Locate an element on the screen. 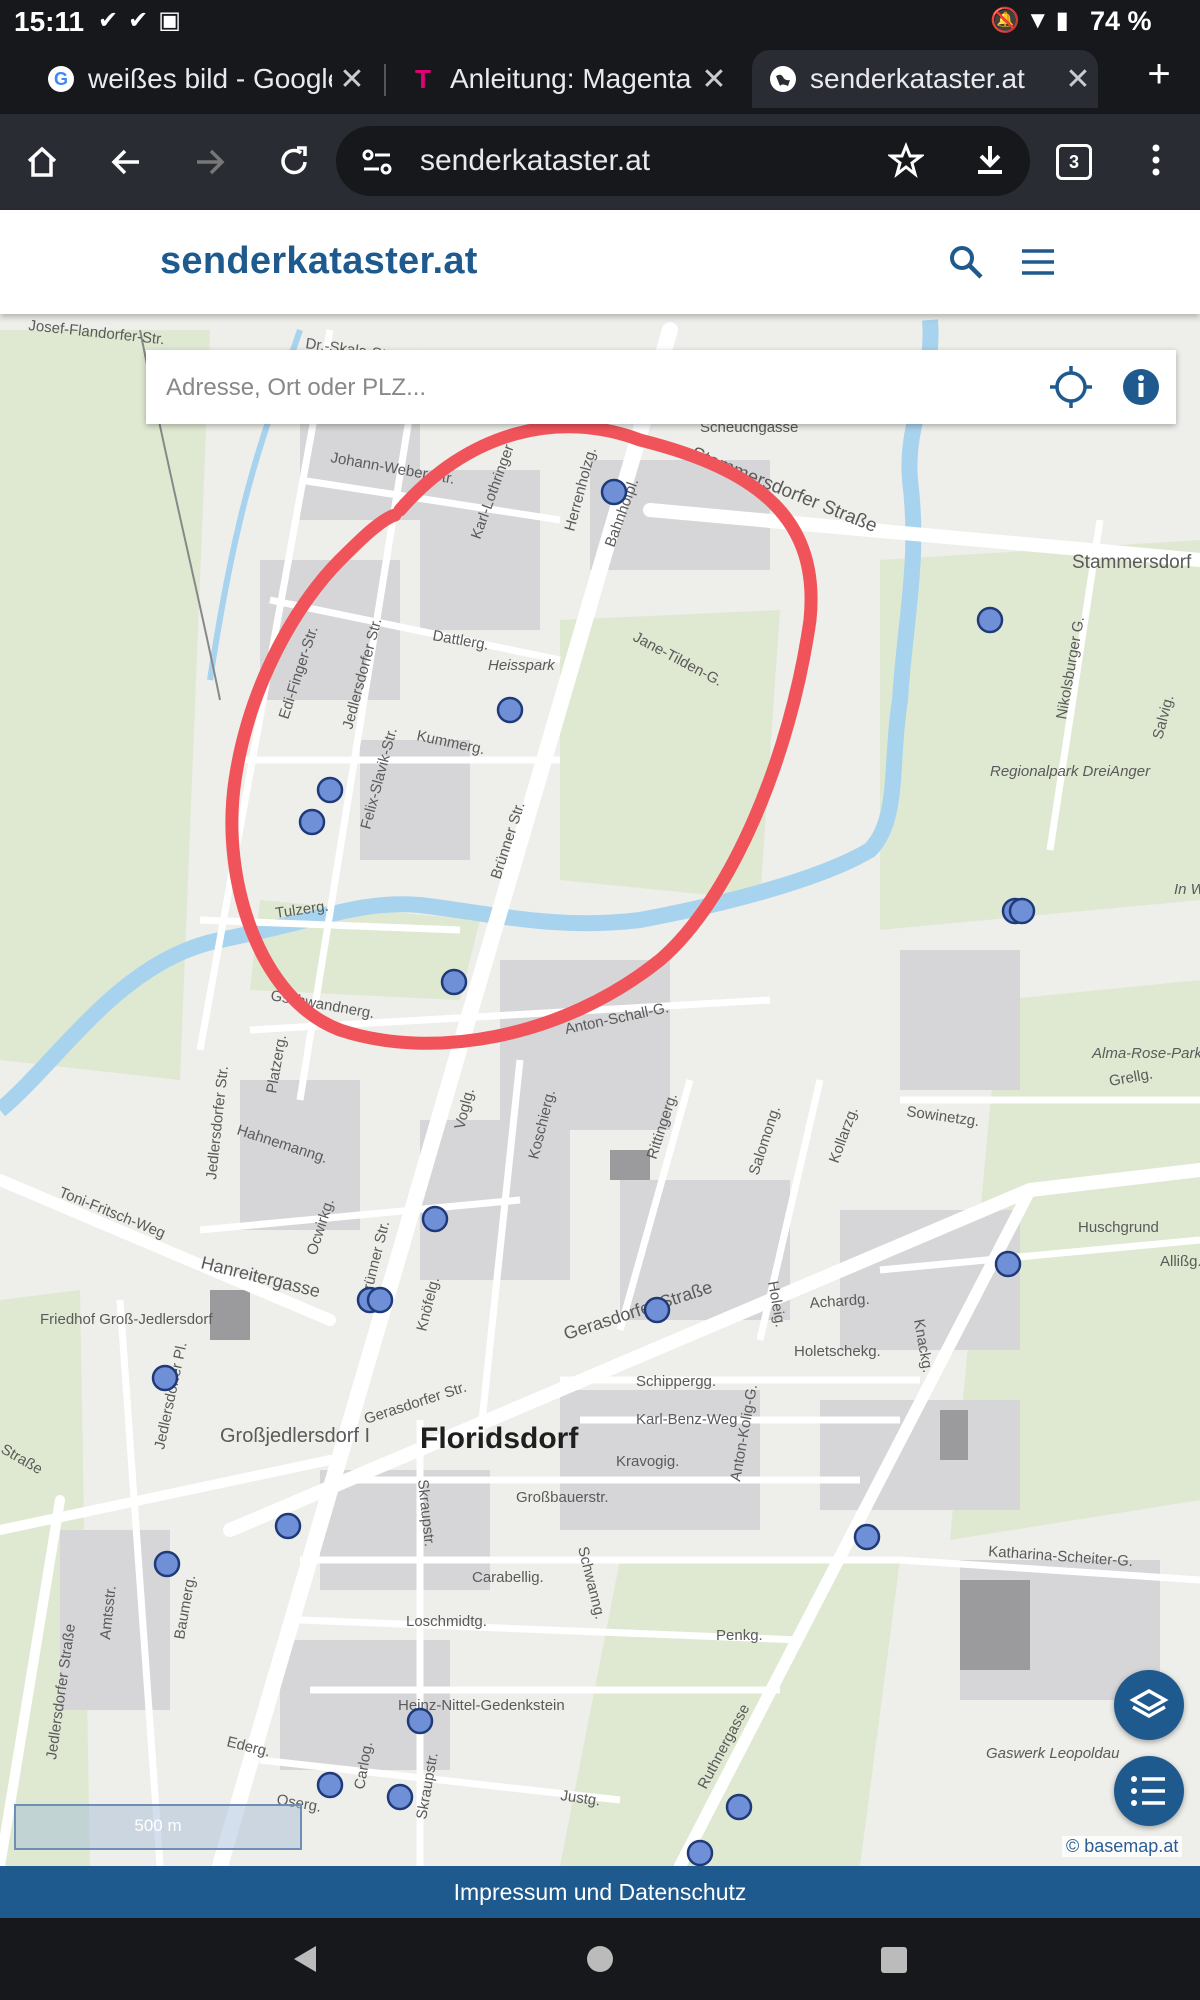 Image resolution: width=1200 pixels, height=2000 pixels. info-icon is located at coordinates (1141, 389).